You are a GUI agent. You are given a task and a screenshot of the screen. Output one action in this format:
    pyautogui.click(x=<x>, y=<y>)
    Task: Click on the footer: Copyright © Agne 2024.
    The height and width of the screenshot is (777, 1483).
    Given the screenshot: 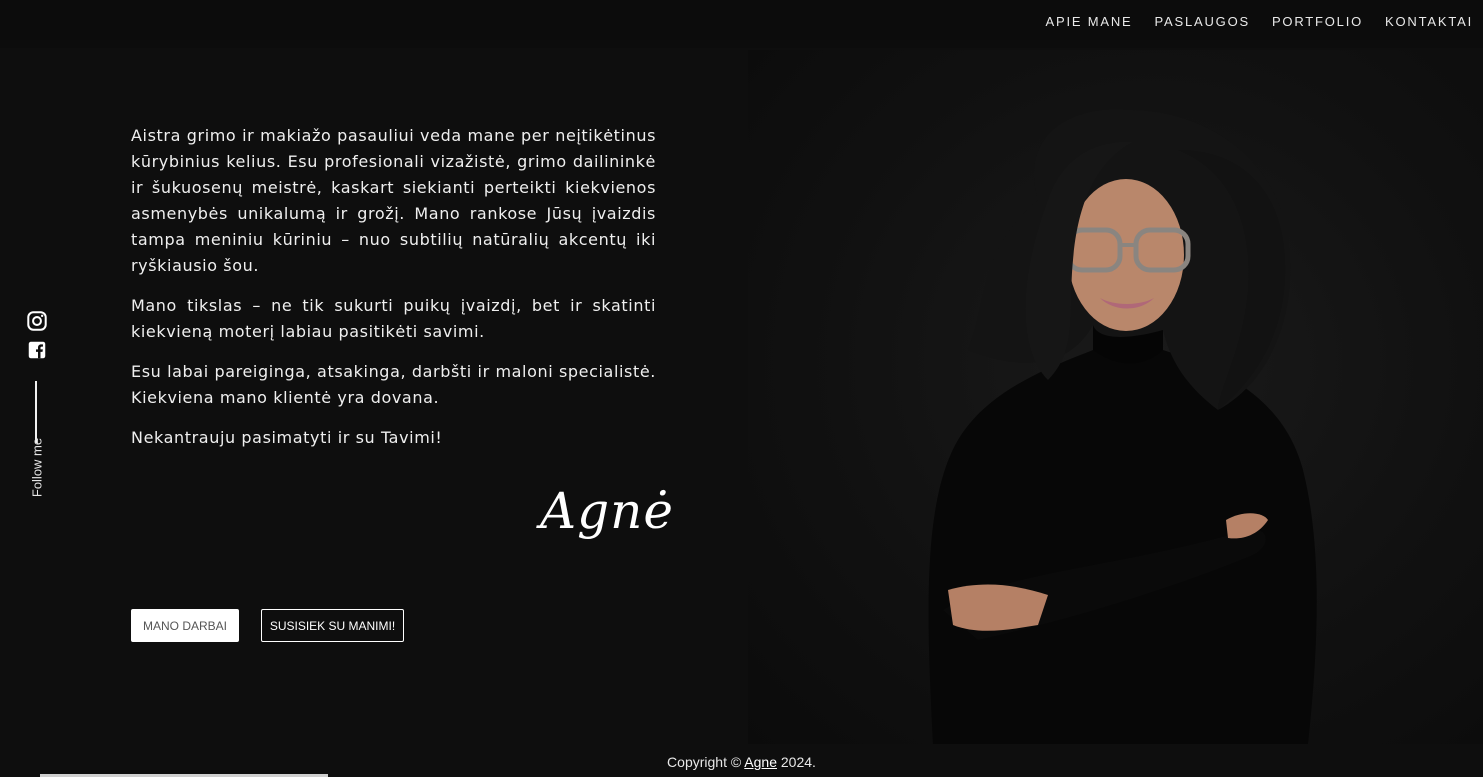 What is the action you would take?
    pyautogui.click(x=741, y=762)
    